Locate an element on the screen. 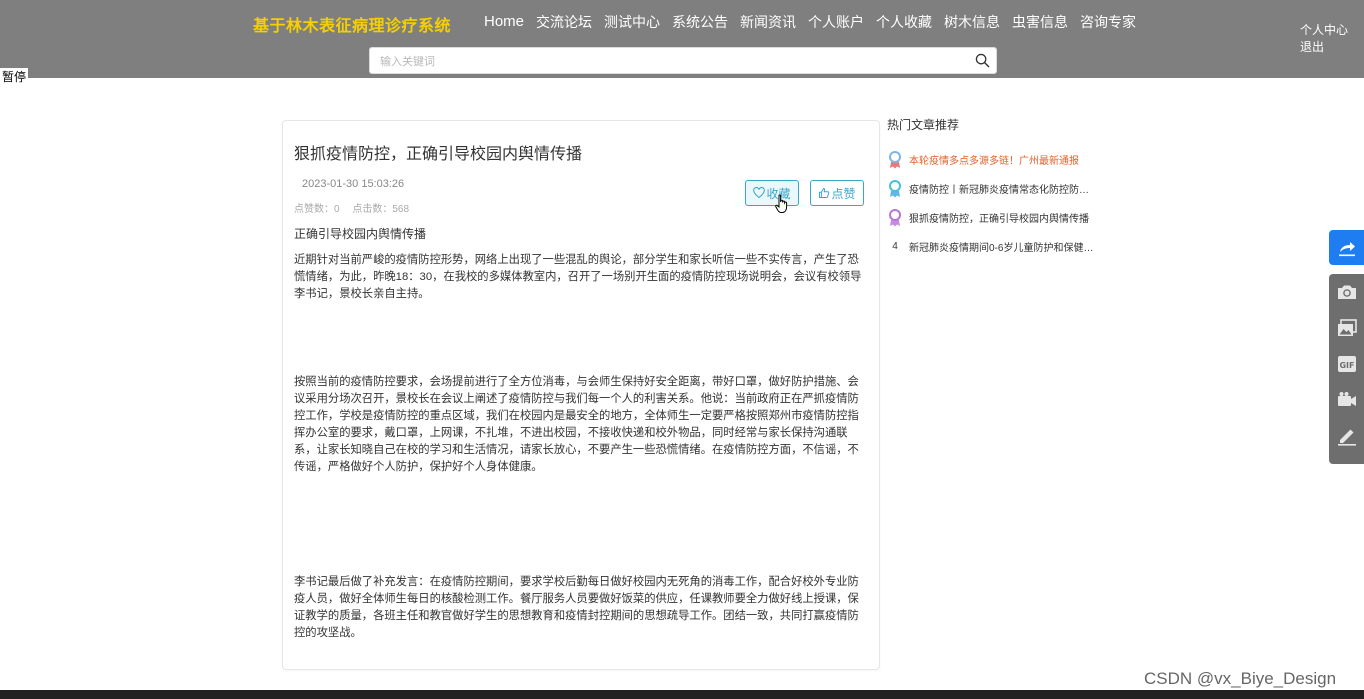 The image size is (1364, 699). svg-text: GIF is located at coordinates (1346, 365).